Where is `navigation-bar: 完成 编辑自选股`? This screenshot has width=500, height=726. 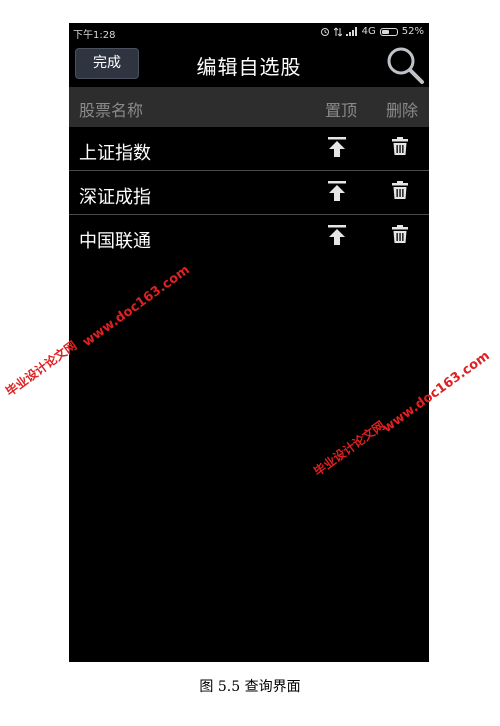 navigation-bar: 完成 编辑自选股 is located at coordinates (249, 64).